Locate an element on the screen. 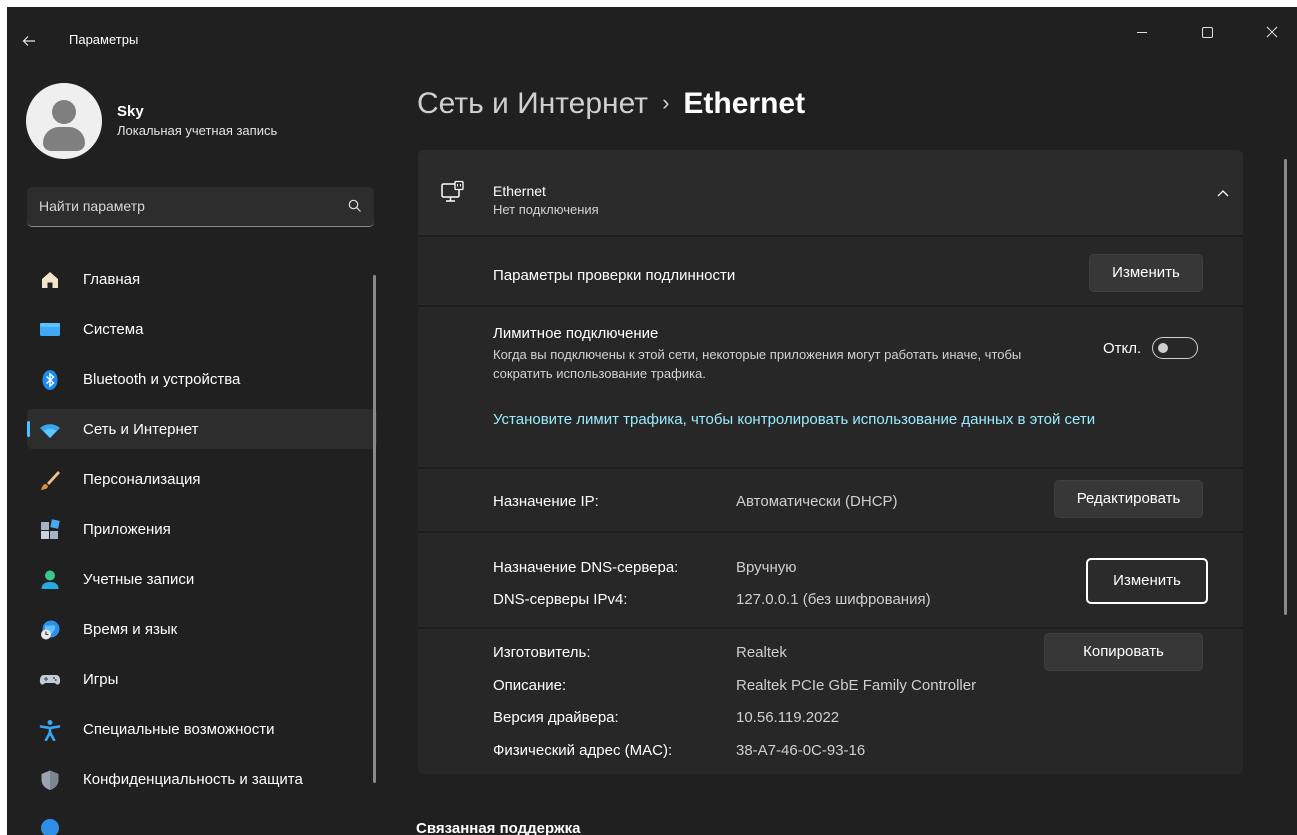 The width and height of the screenshot is (1297, 835). main-scrollbar is located at coordinates (1285, 387).